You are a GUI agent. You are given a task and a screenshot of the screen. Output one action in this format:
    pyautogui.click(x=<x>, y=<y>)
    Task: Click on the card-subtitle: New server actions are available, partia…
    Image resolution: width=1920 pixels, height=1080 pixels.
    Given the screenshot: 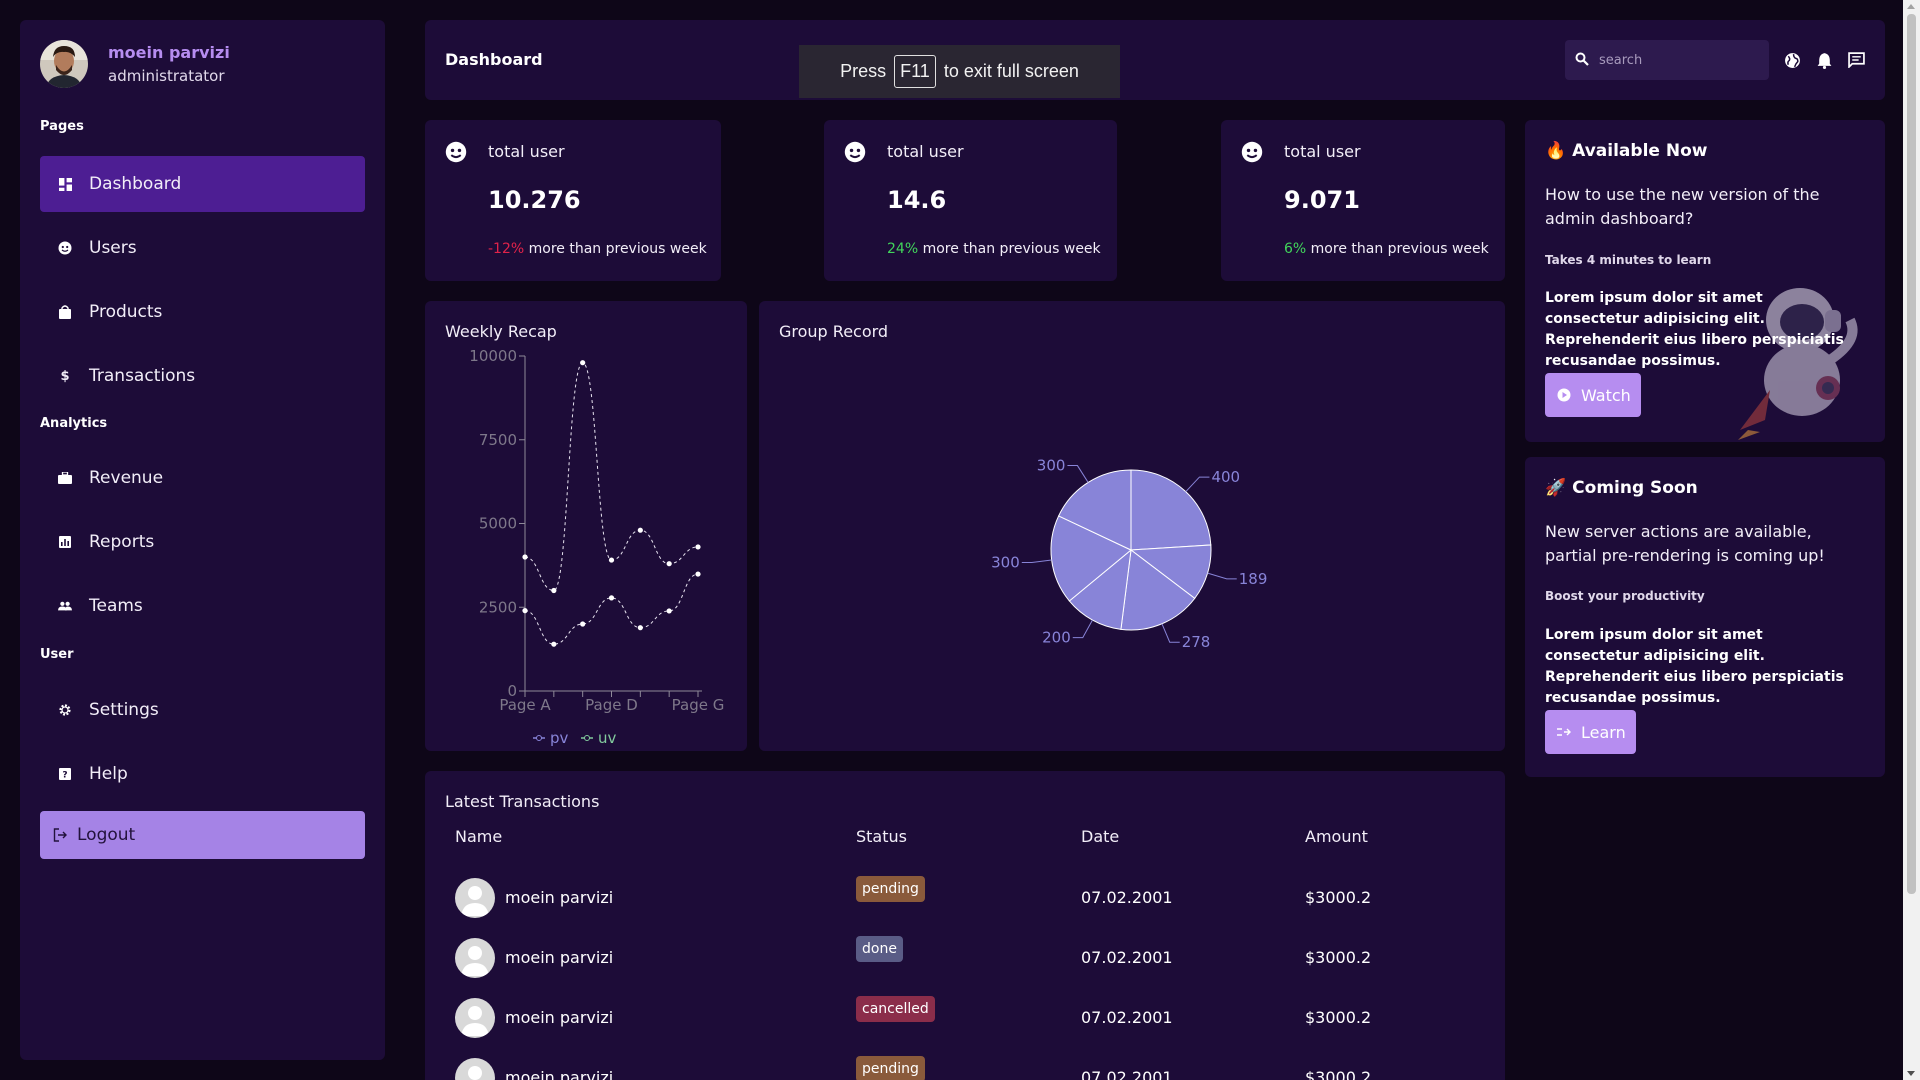 What is the action you would take?
    pyautogui.click(x=1685, y=543)
    